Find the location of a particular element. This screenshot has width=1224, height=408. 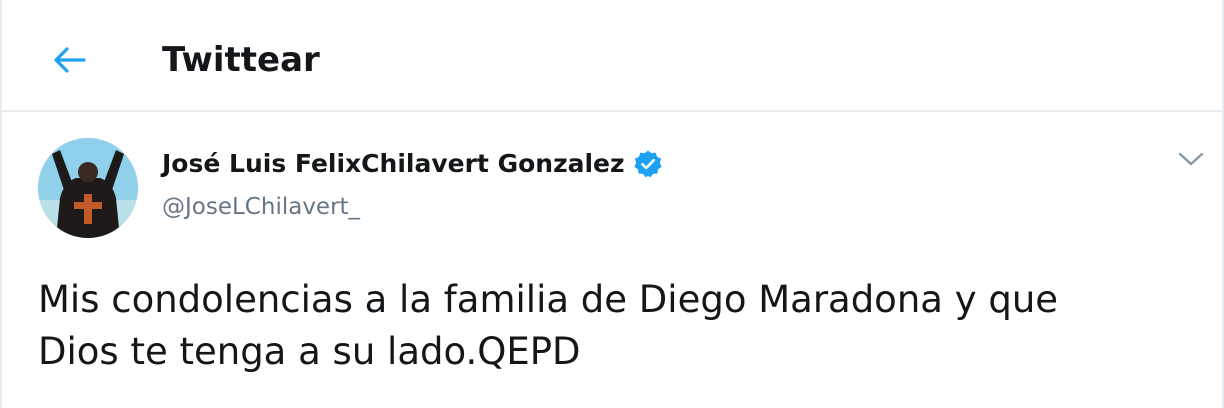

tweet-text-line: Dios te tenga a su lado.QEPD is located at coordinates (309, 351).